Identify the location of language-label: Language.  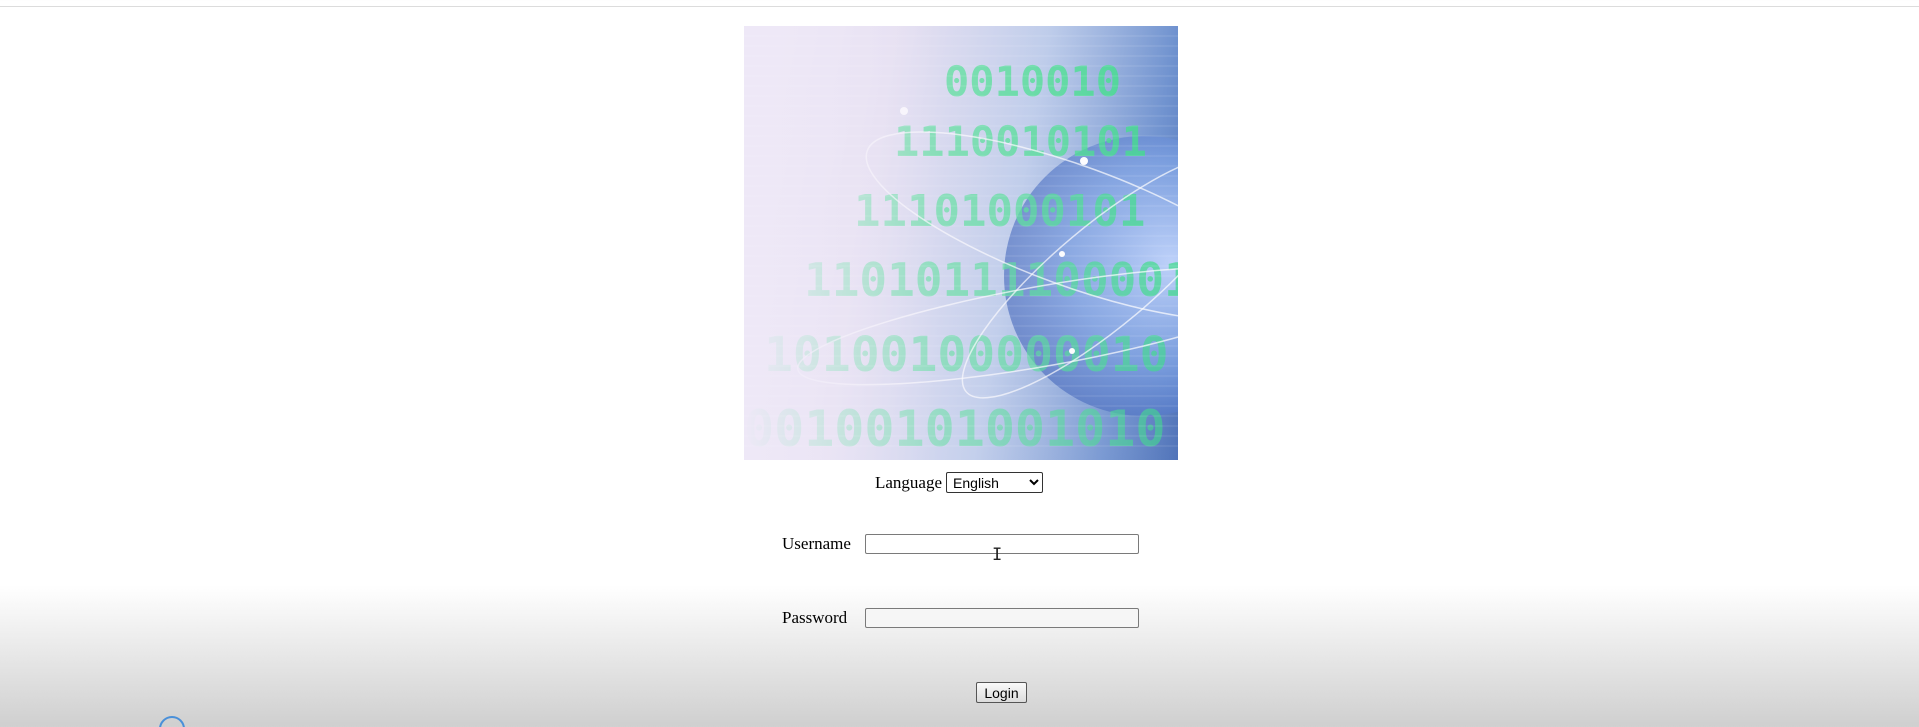
(909, 482).